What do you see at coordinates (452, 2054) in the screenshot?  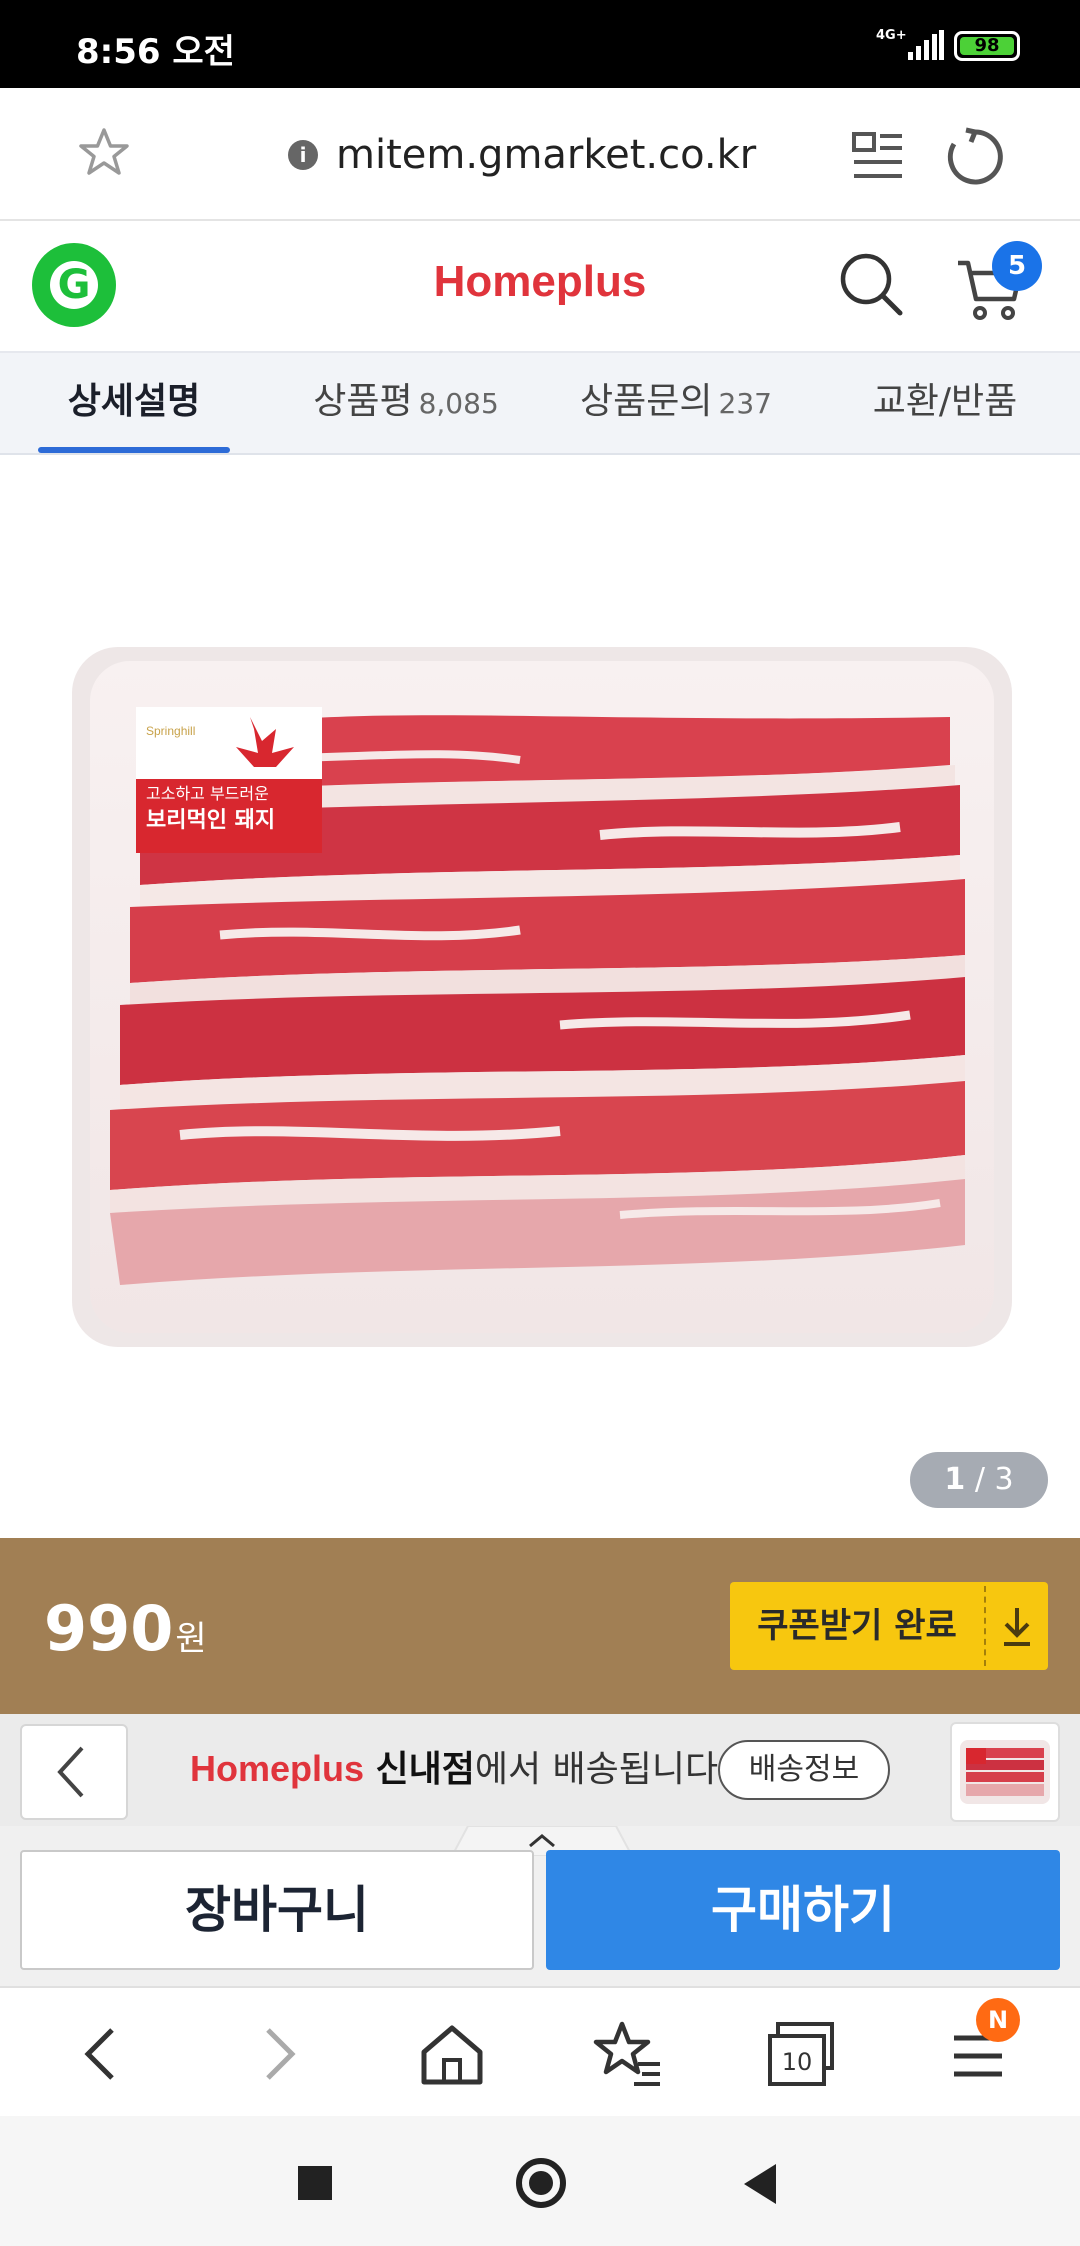 I see `home-icon` at bounding box center [452, 2054].